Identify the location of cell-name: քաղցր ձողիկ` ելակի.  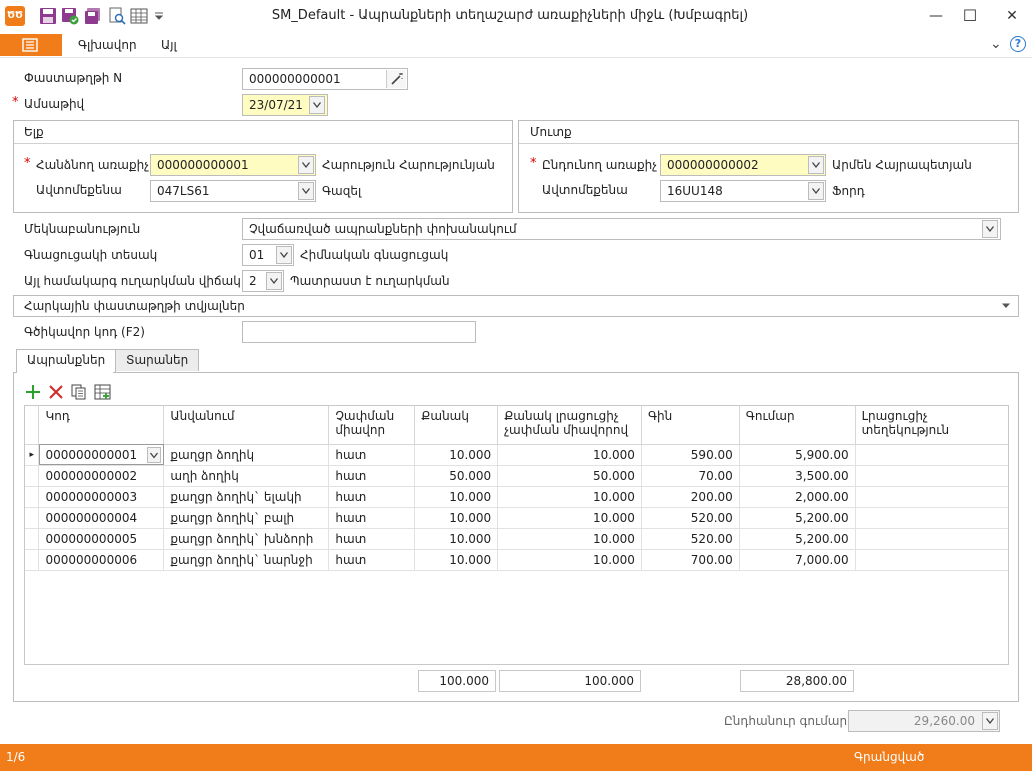
(246, 497).